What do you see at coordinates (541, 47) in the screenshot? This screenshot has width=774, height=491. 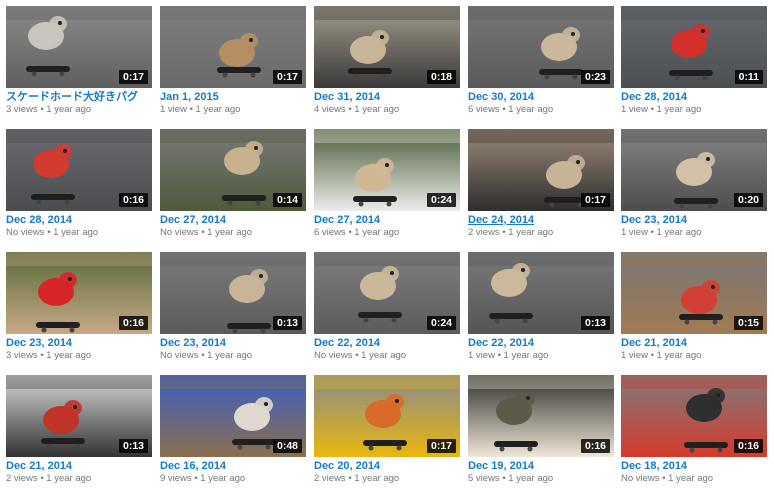 I see `video-thumbnail: 0:23` at bounding box center [541, 47].